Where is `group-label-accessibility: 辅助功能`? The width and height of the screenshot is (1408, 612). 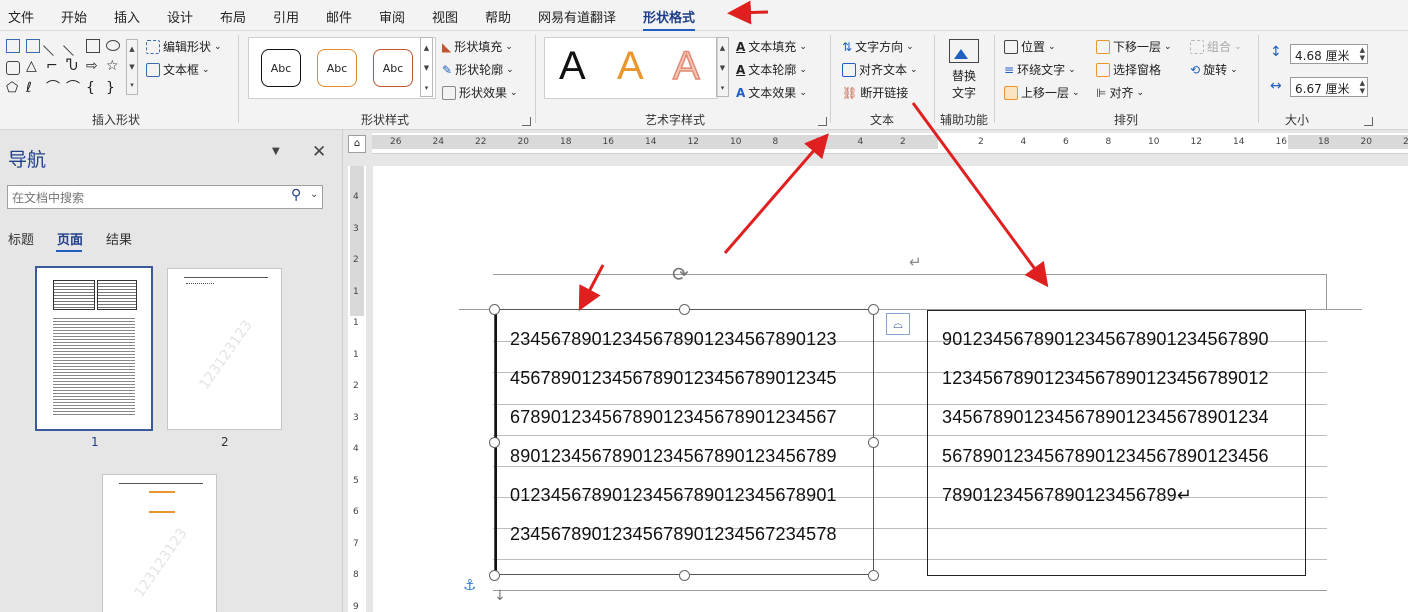
group-label-accessibility: 辅助功能 is located at coordinates (963, 120).